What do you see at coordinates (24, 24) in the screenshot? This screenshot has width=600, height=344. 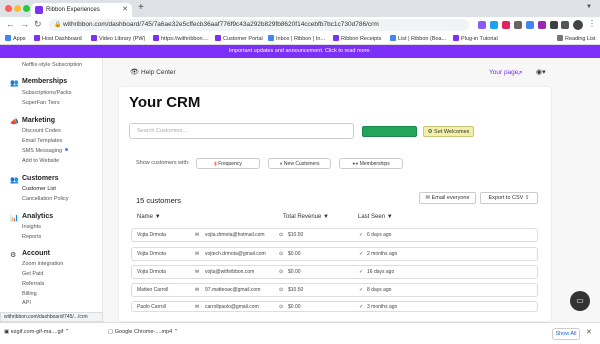 I see `forward-arrow-icon: →` at bounding box center [24, 24].